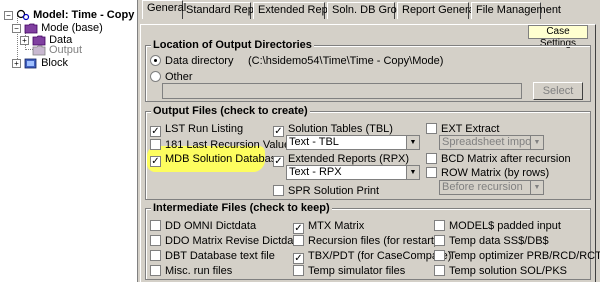 This screenshot has width=600, height=282. I want to click on row-matrix-value: Before recursion, so click(482, 187).